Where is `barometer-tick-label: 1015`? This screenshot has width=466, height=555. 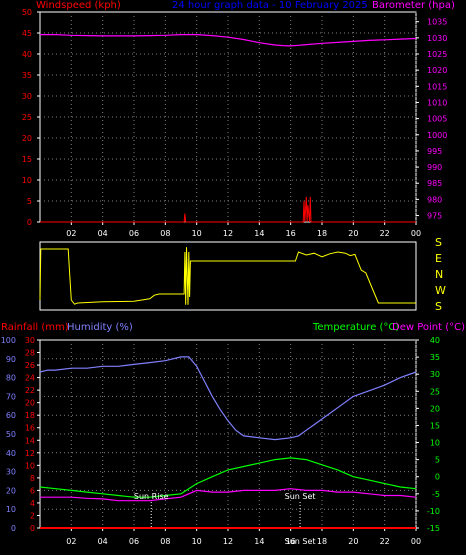 barometer-tick-label: 1015 is located at coordinates (437, 86).